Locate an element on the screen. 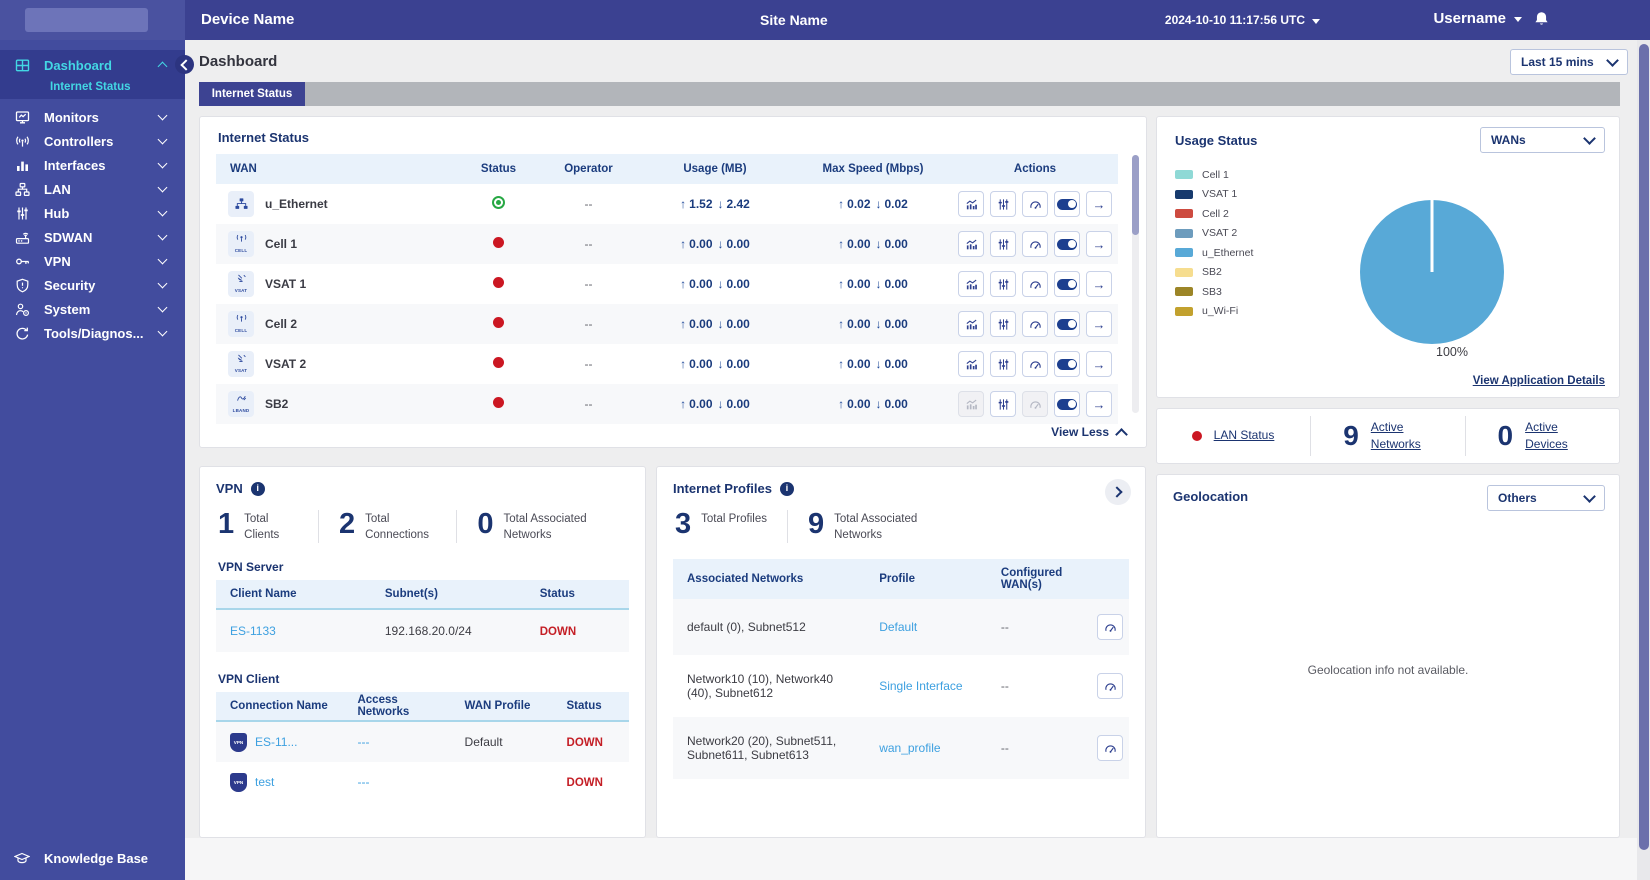 The image size is (1650, 880). sidebar-item-internet-status: Internet Status is located at coordinates (92, 85).